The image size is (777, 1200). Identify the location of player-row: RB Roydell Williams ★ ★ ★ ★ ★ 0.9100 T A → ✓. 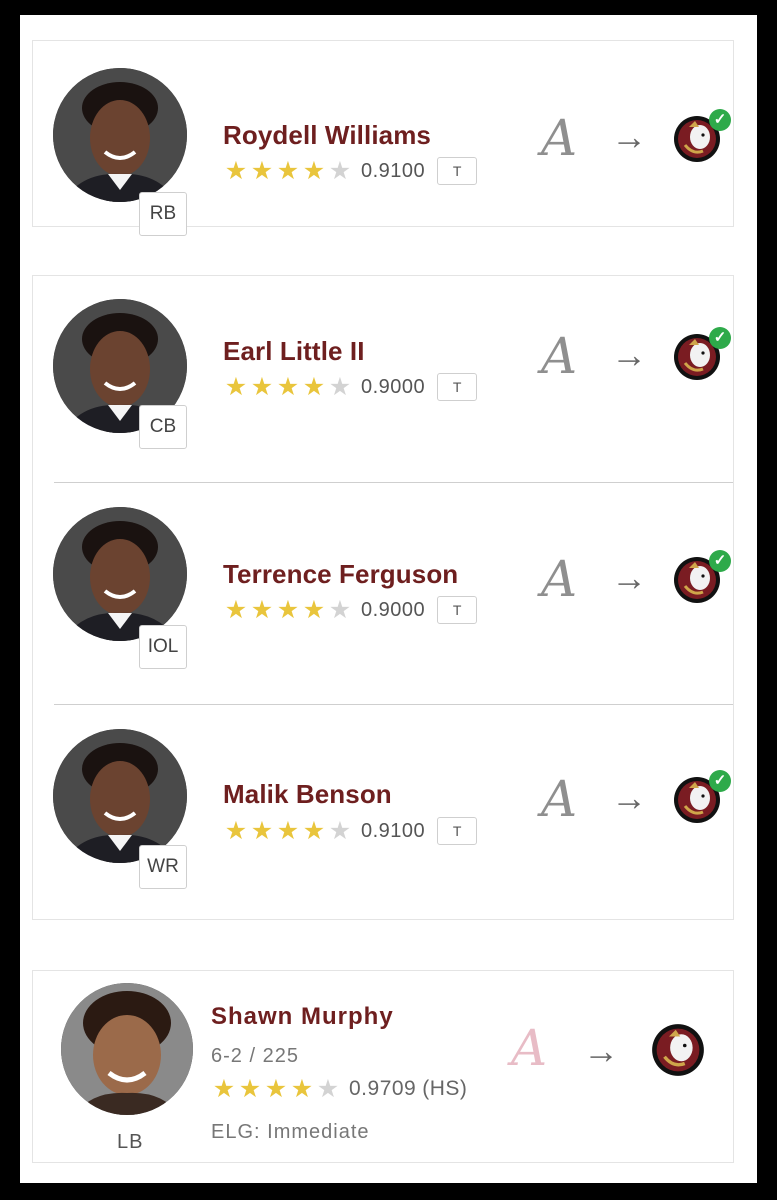
(383, 138).